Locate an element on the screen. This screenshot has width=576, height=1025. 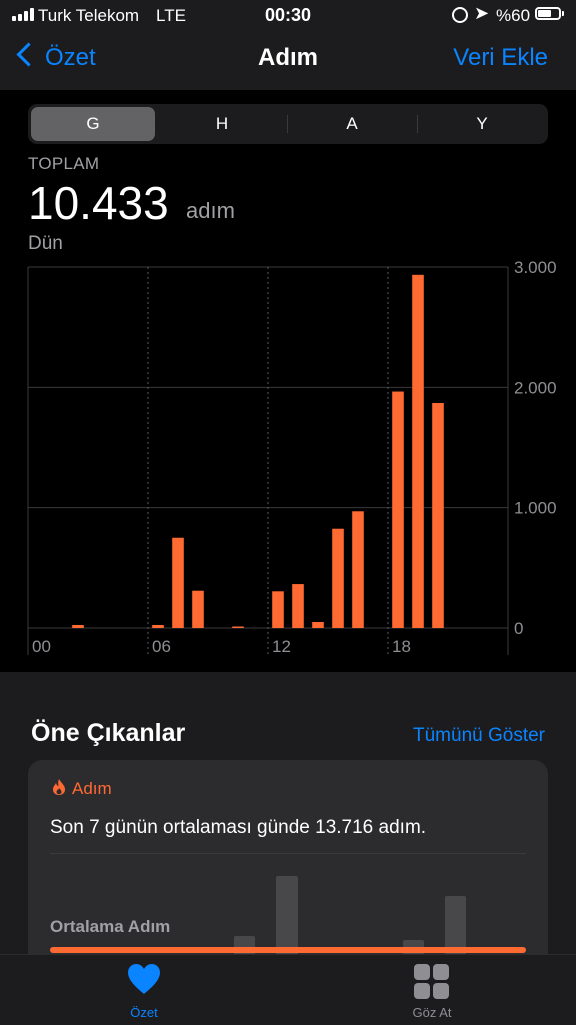
tab-browse: Göz At is located at coordinates (432, 1012).